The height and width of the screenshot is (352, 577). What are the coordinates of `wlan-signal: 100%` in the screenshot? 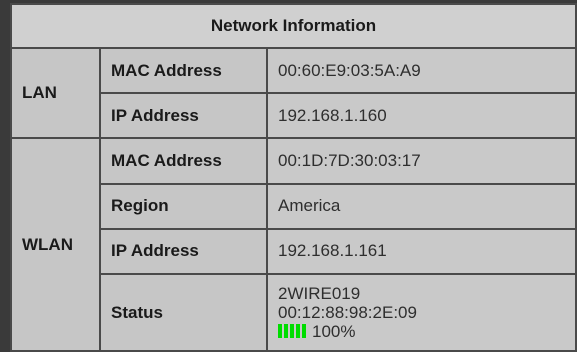 It's located at (421, 331).